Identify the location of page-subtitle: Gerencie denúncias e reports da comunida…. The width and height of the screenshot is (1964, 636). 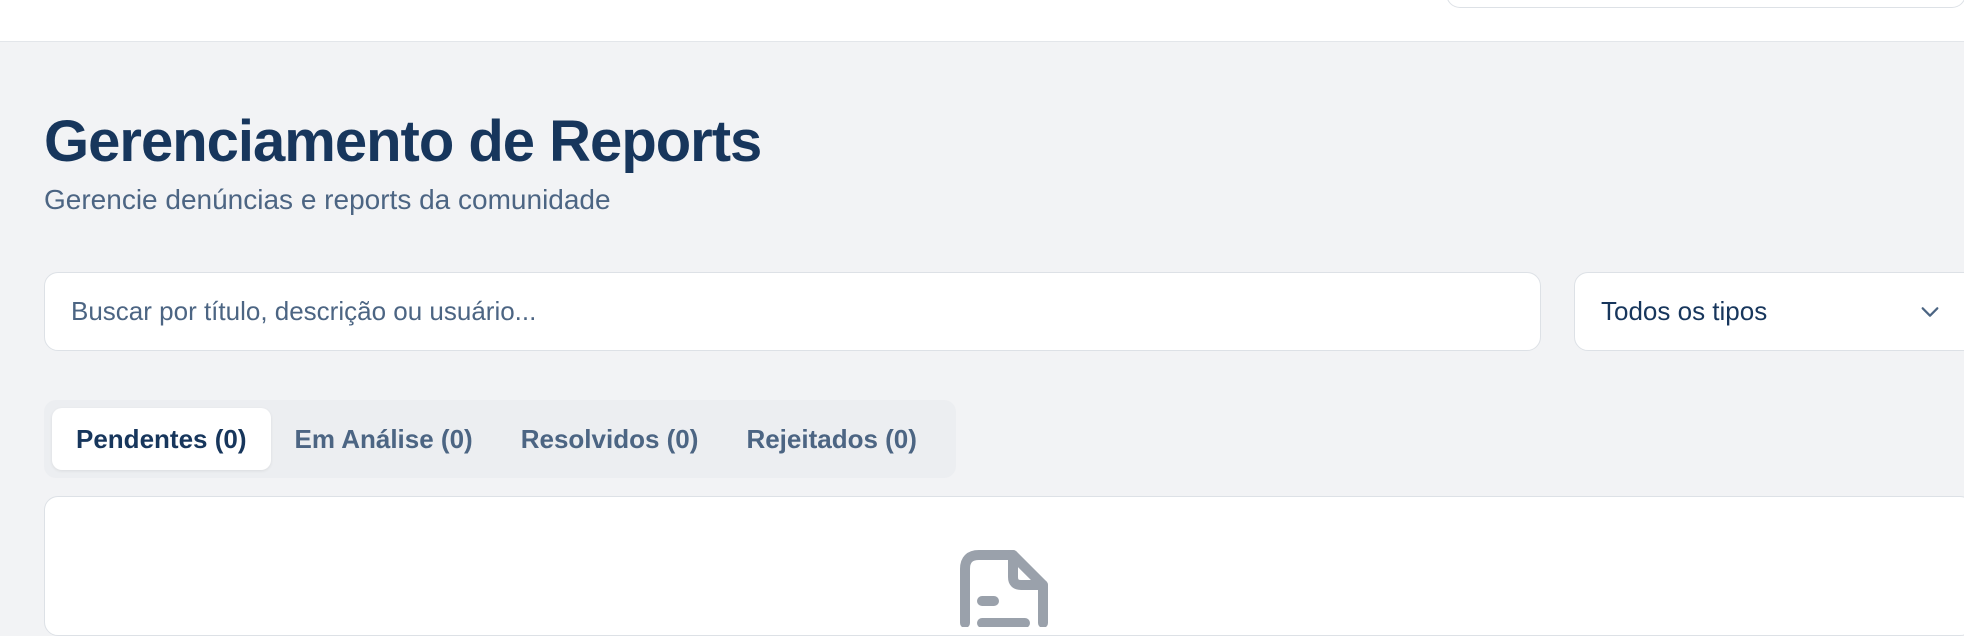
(327, 199).